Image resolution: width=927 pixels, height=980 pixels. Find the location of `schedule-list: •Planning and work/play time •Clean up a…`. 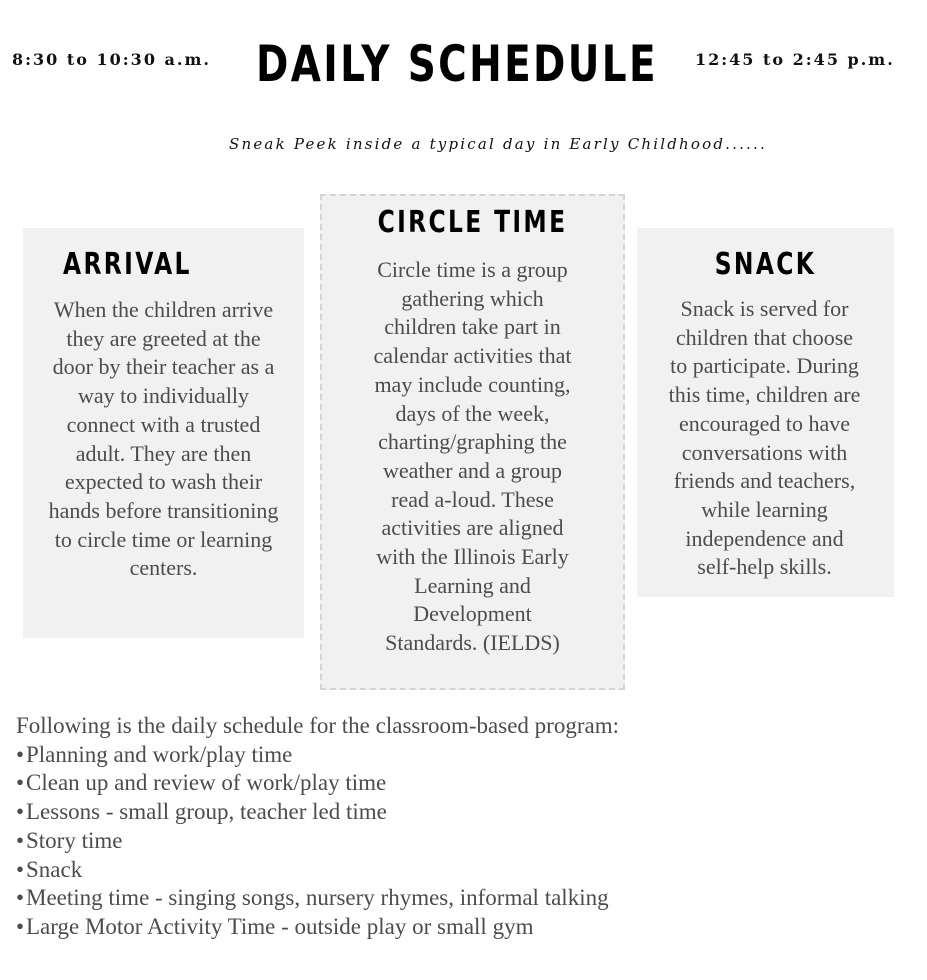

schedule-list: •Planning and work/play time •Clean up a… is located at coordinates (317, 841).